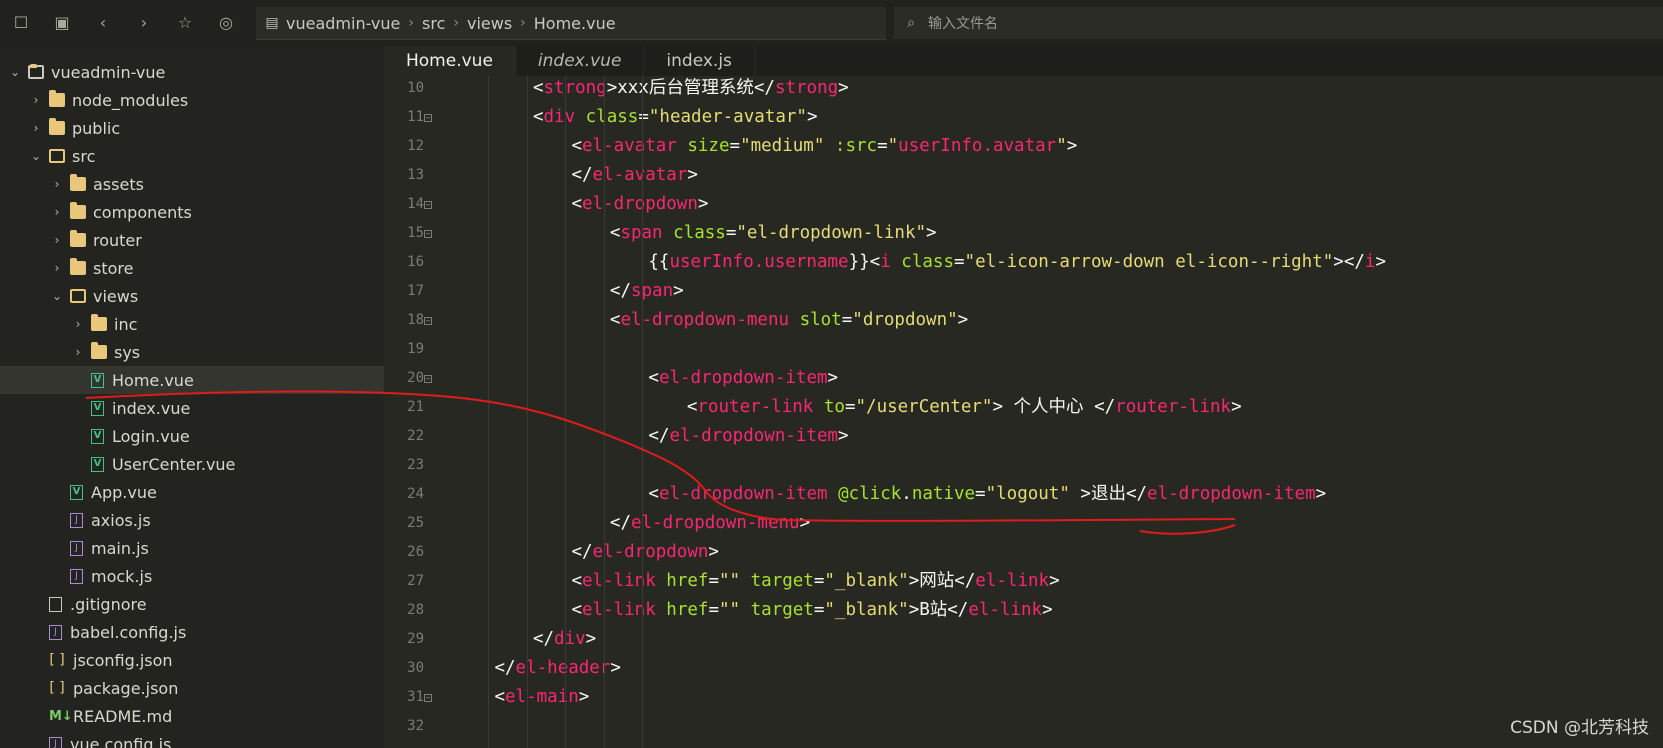 The width and height of the screenshot is (1663, 748). Describe the element at coordinates (645, 552) in the screenshot. I see `code-line: </el-dropdown>` at that location.